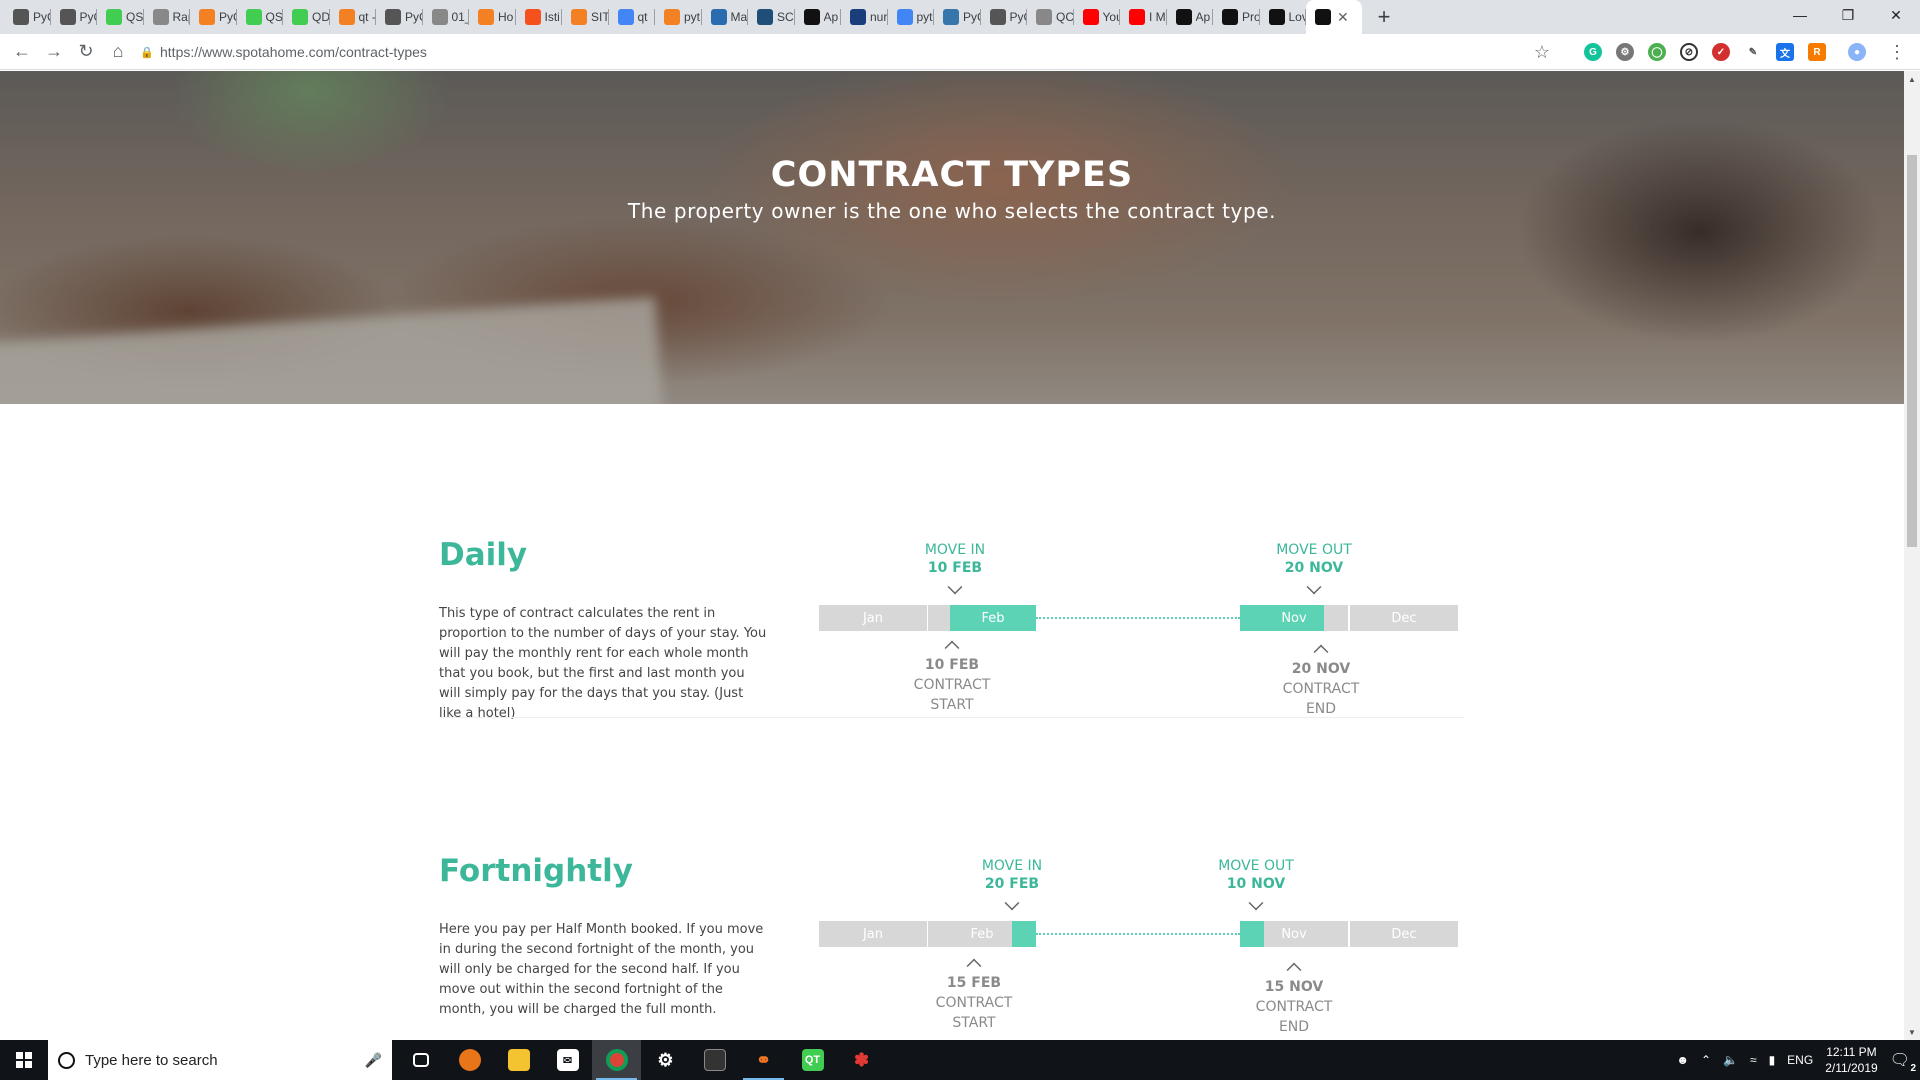  Describe the element at coordinates (861, 1060) in the screenshot. I see `network-app-icon: ✽` at that location.